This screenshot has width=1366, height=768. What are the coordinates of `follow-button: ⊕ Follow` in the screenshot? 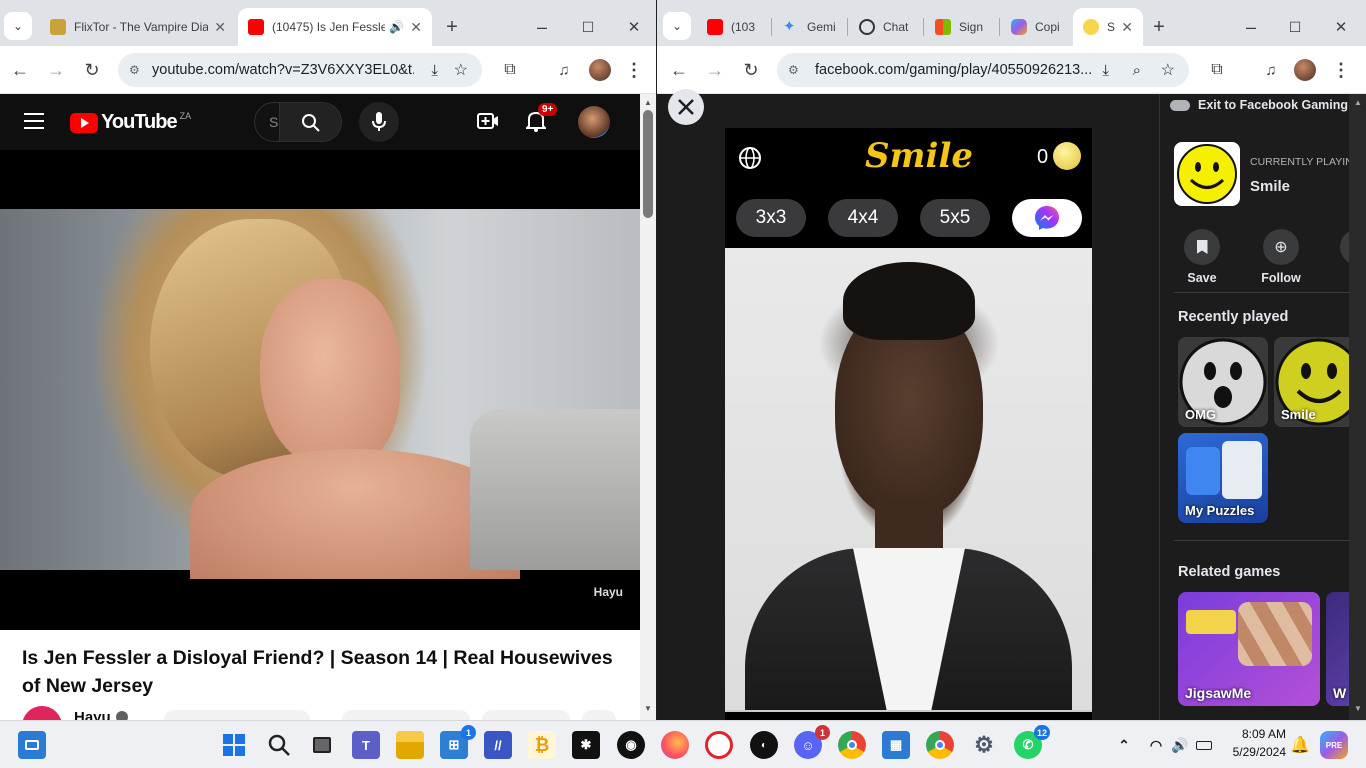 It's located at (1281, 257).